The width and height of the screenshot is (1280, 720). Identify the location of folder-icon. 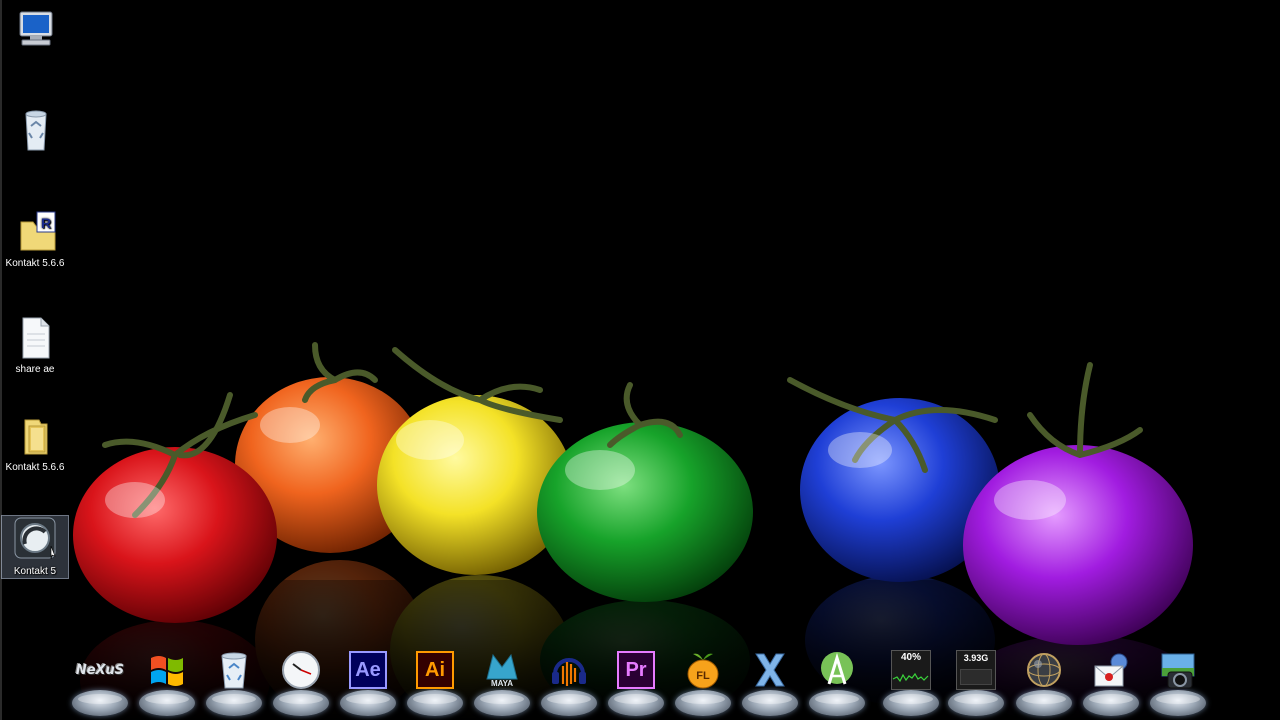
(35, 436).